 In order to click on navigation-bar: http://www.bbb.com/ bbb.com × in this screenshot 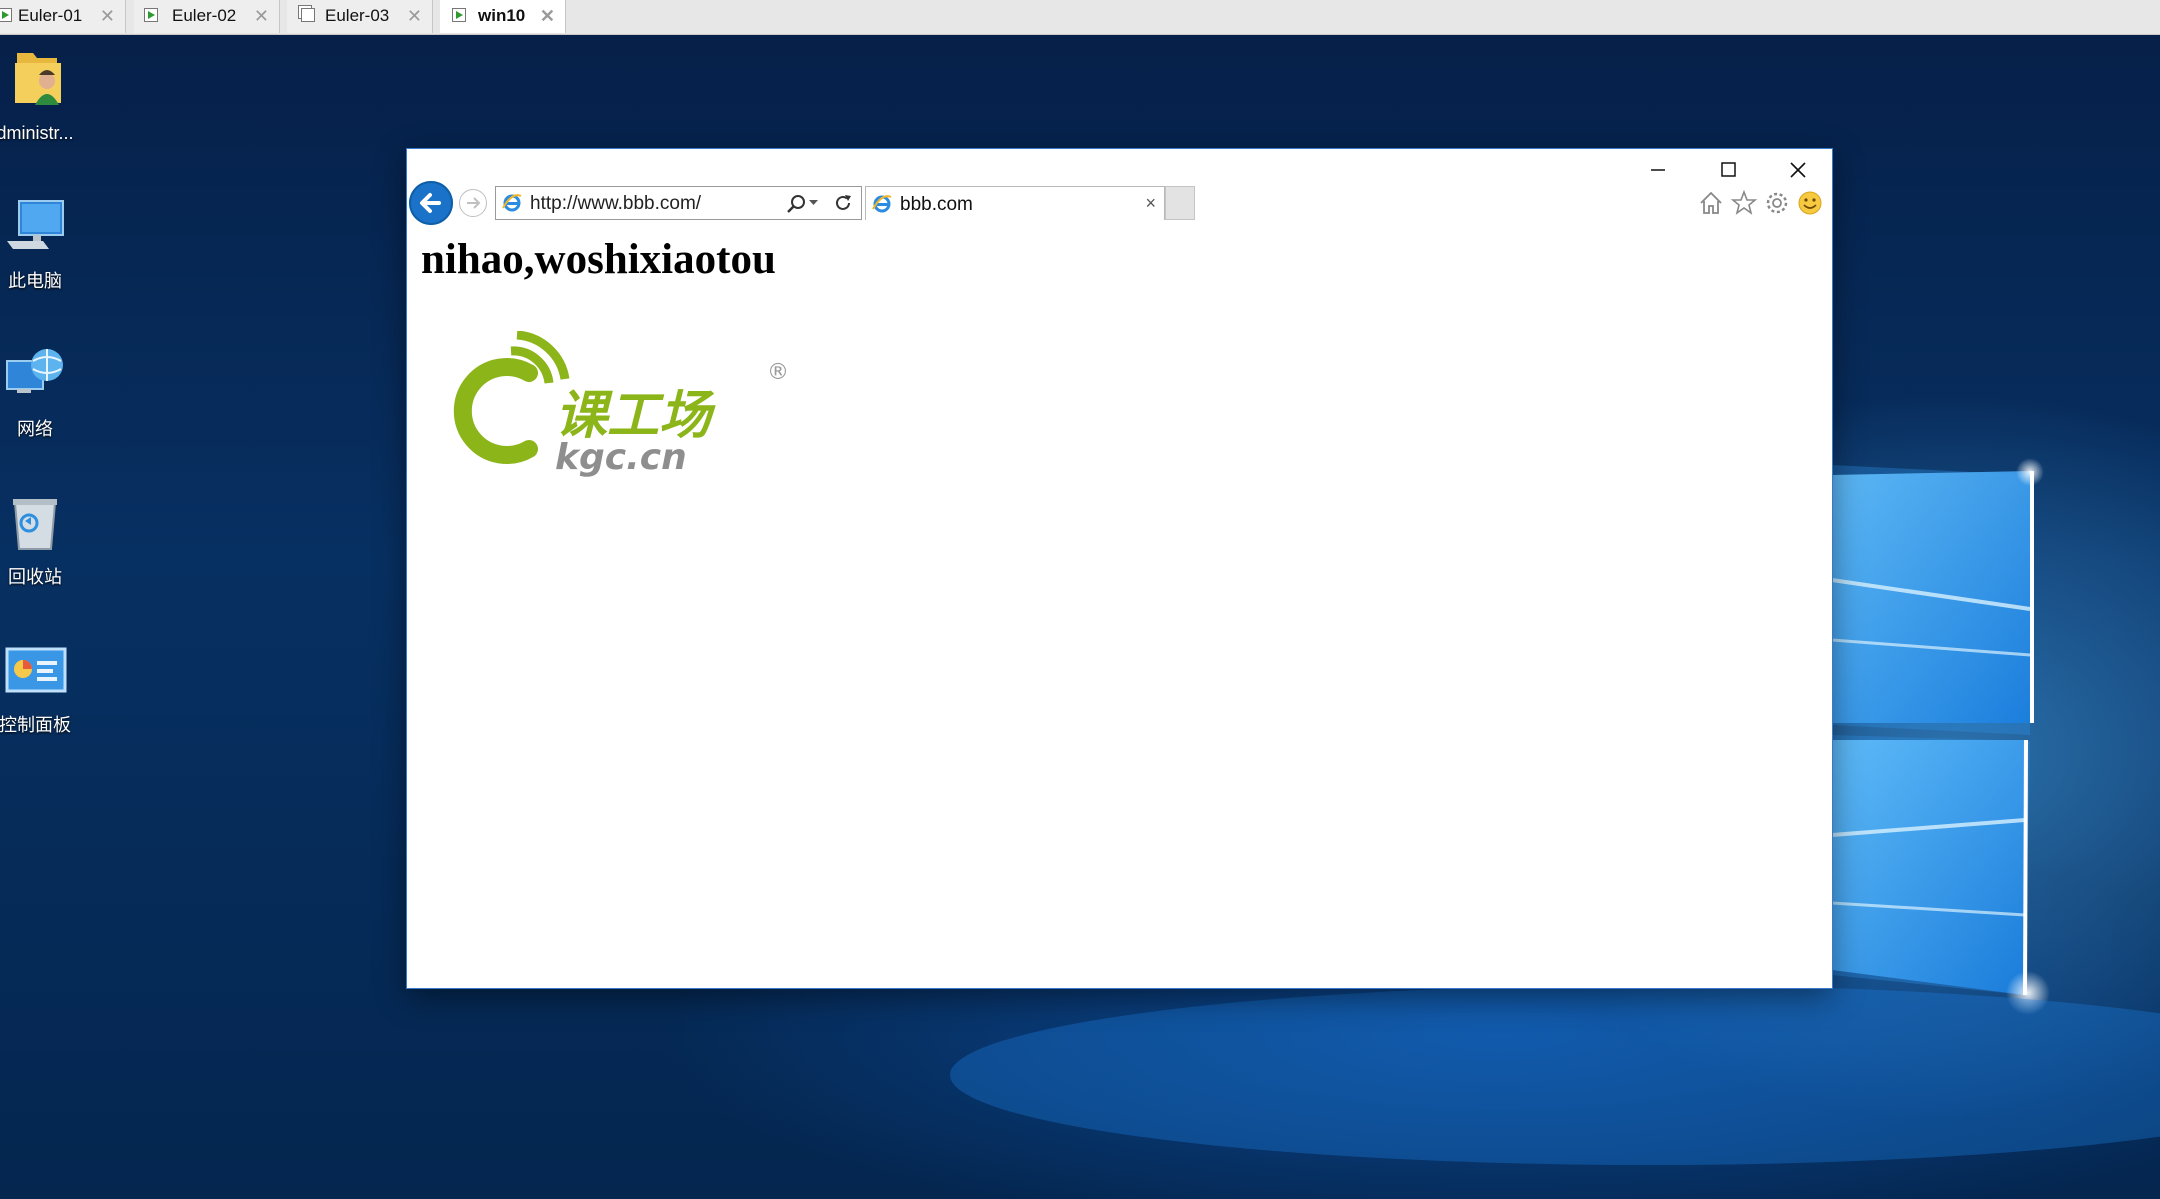, I will do `click(1119, 204)`.